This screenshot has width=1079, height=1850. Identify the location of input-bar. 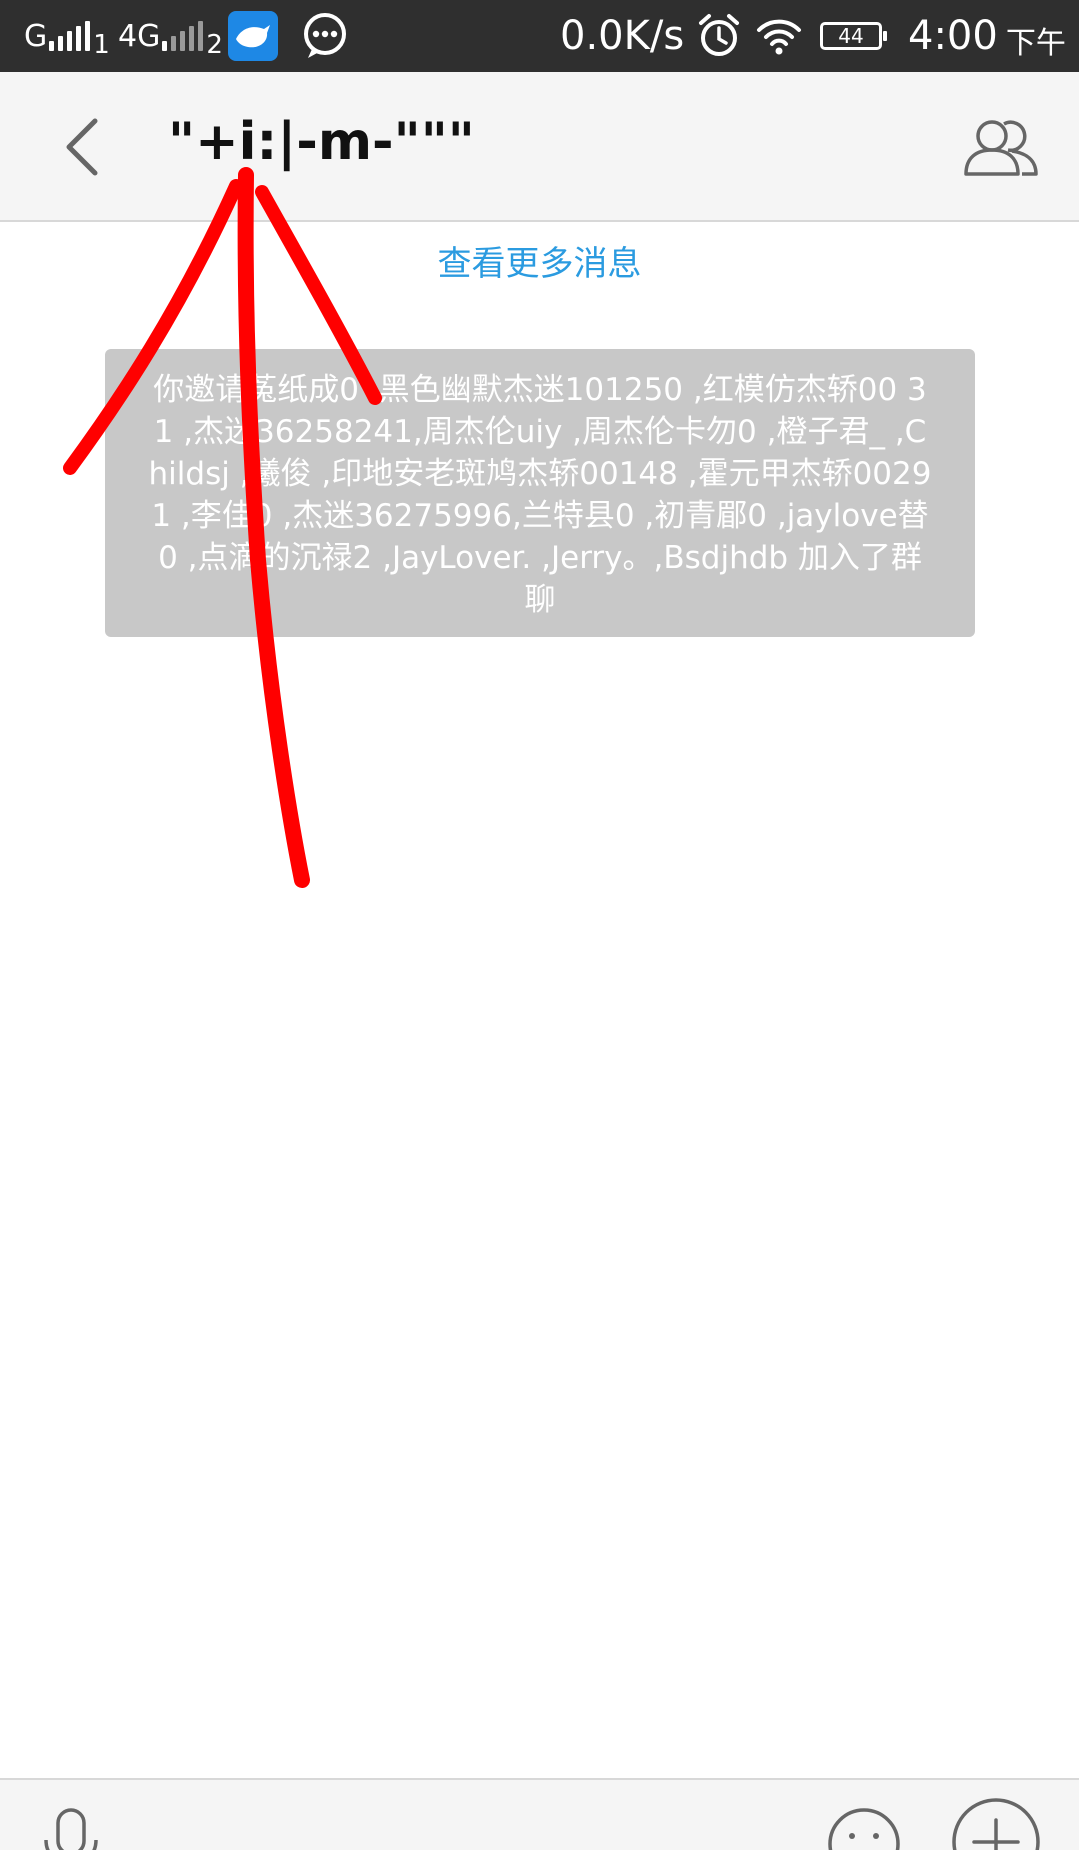
(539, 1814).